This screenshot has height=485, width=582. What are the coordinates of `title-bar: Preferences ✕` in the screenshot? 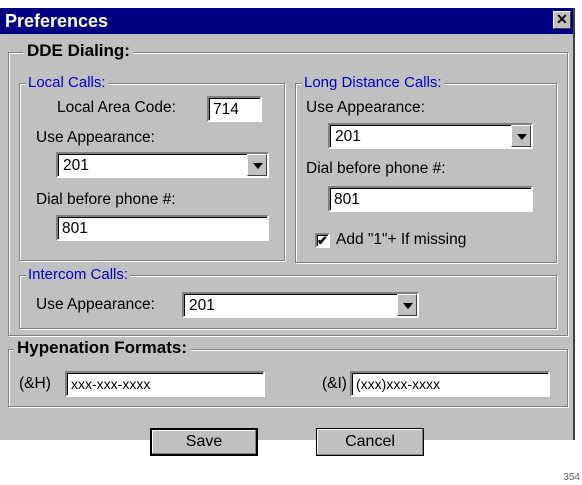 It's located at (286, 21).